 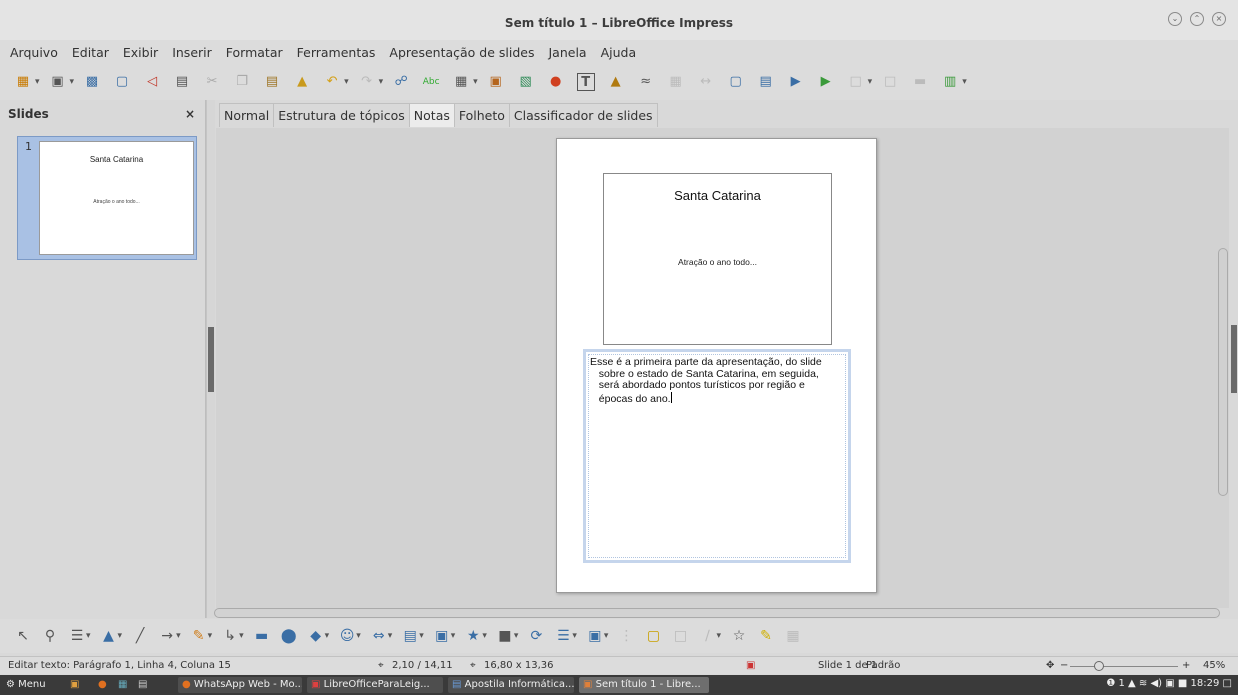 What do you see at coordinates (481, 115) in the screenshot?
I see `tab-handout: Folheto` at bounding box center [481, 115].